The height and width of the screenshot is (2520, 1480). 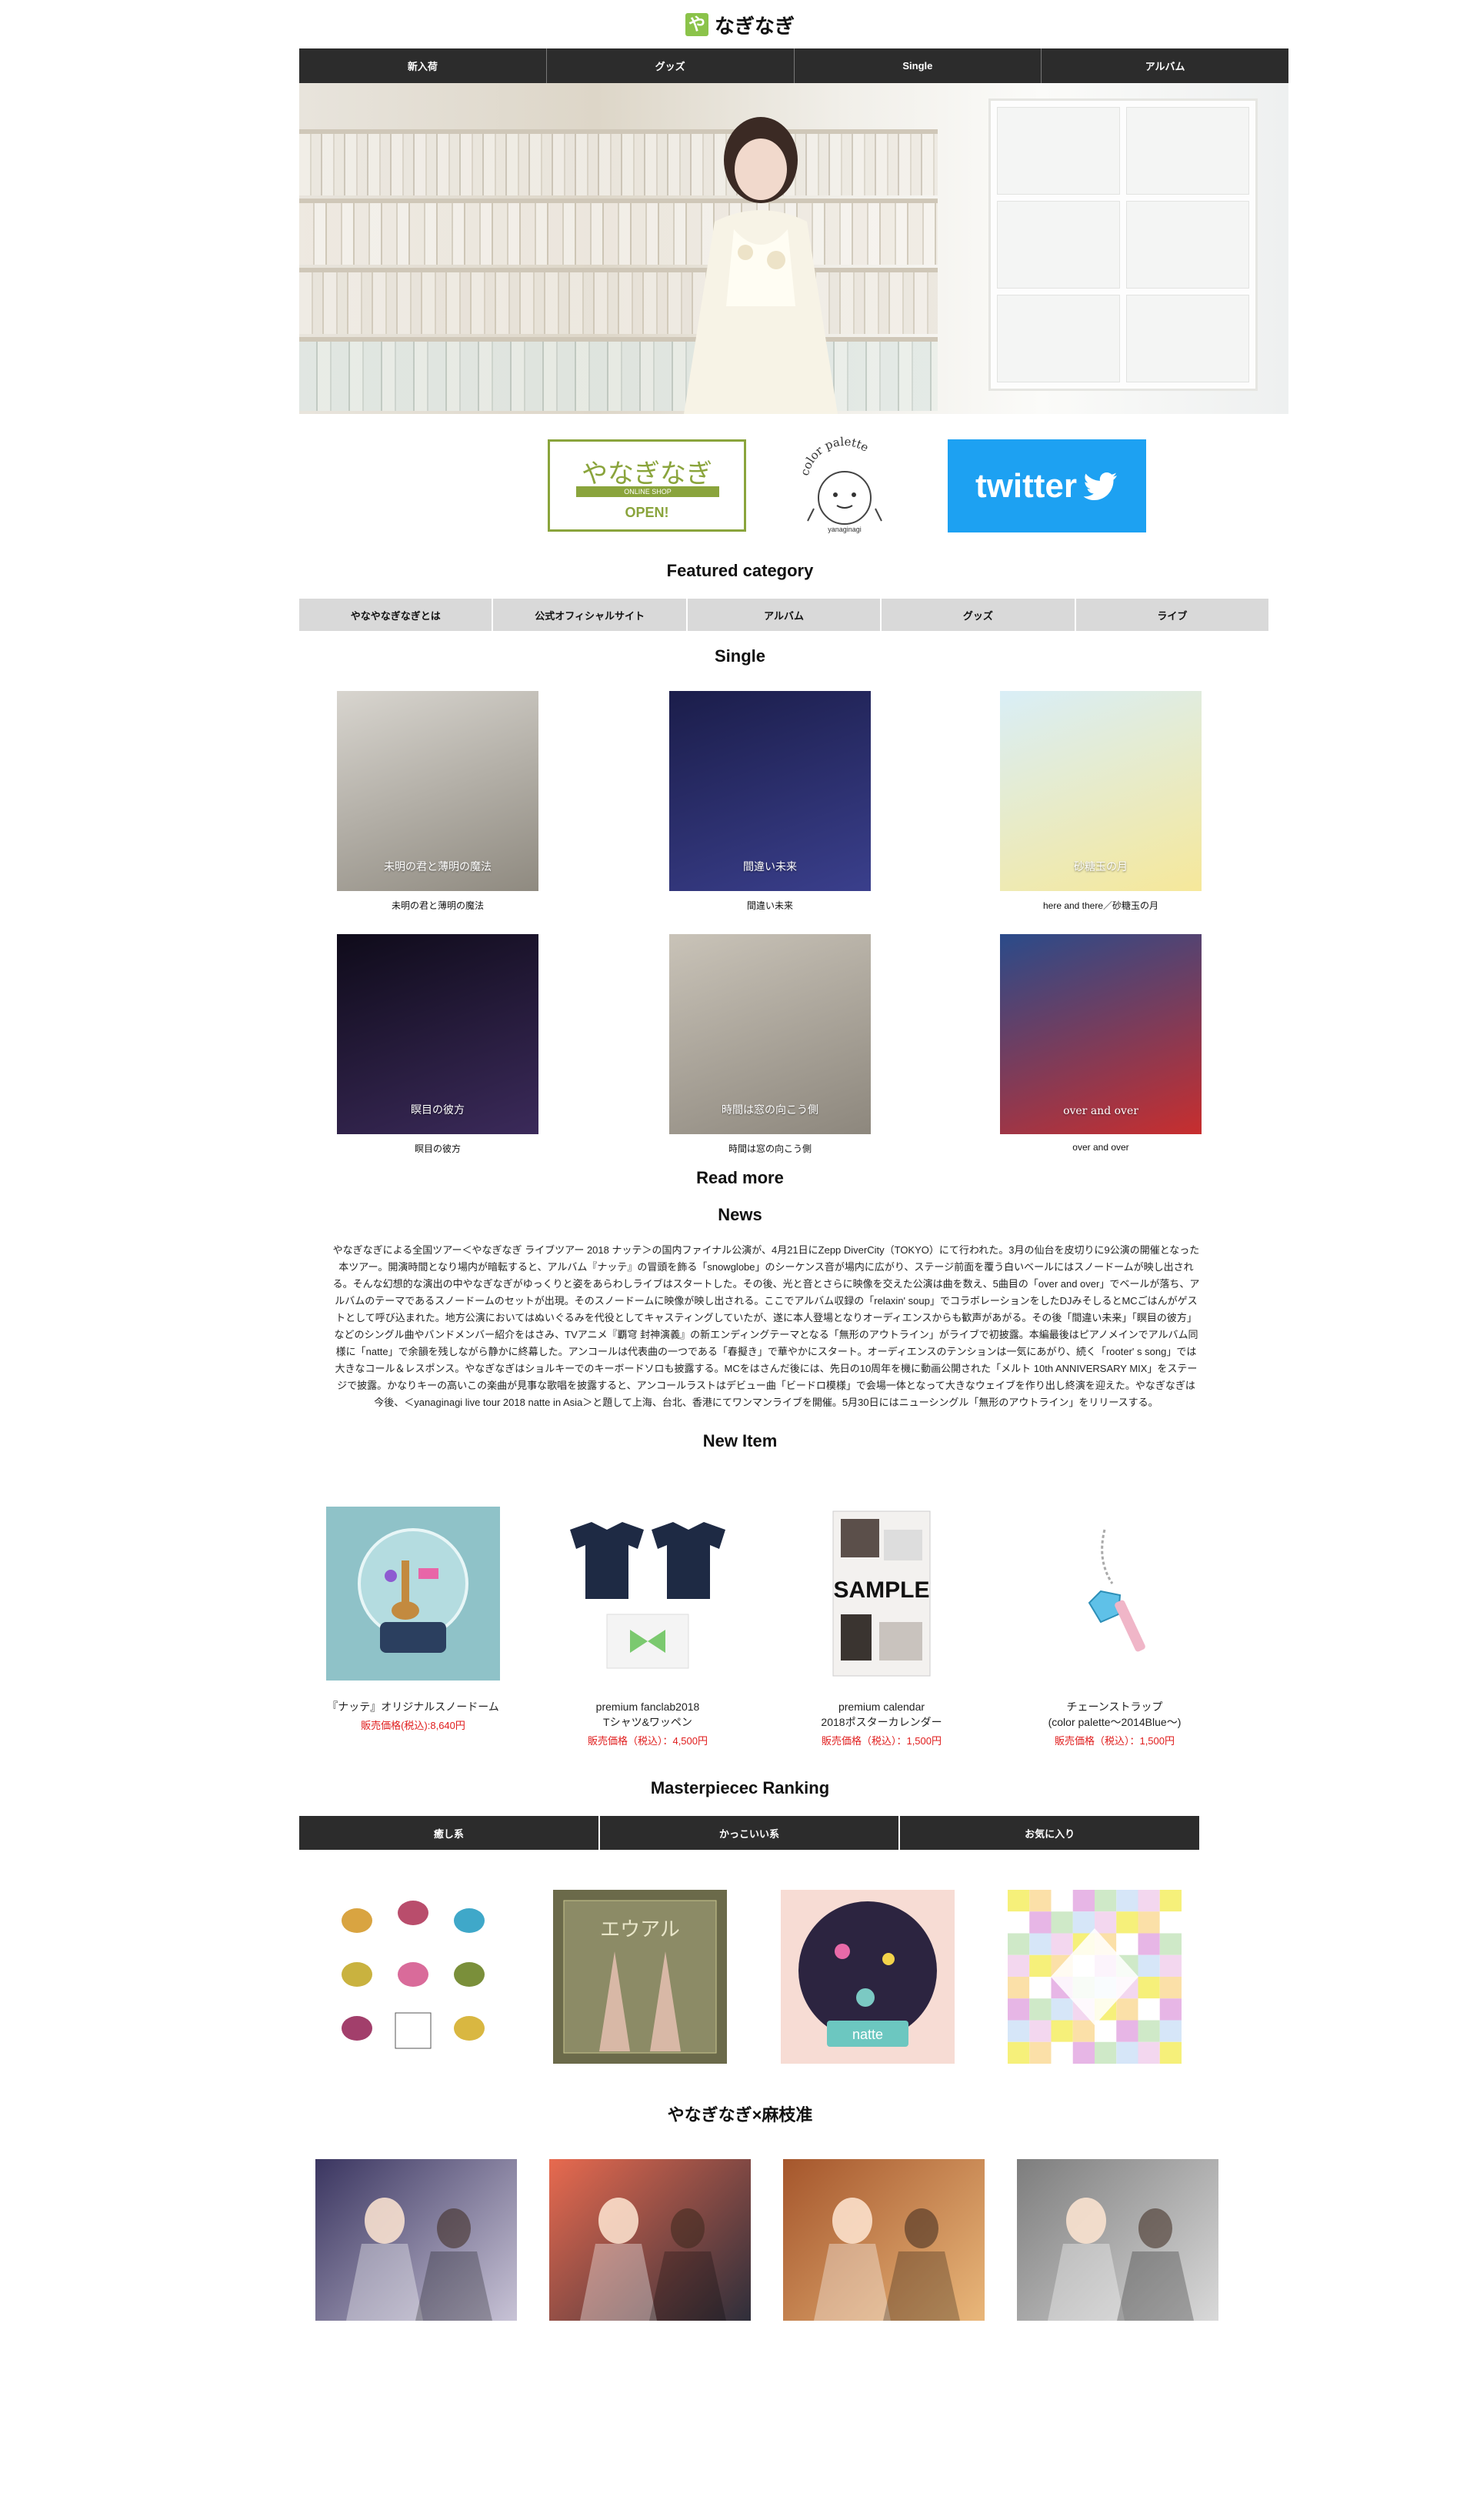 What do you see at coordinates (881, 1590) in the screenshot?
I see `calendar-sample-text: SAMPLE` at bounding box center [881, 1590].